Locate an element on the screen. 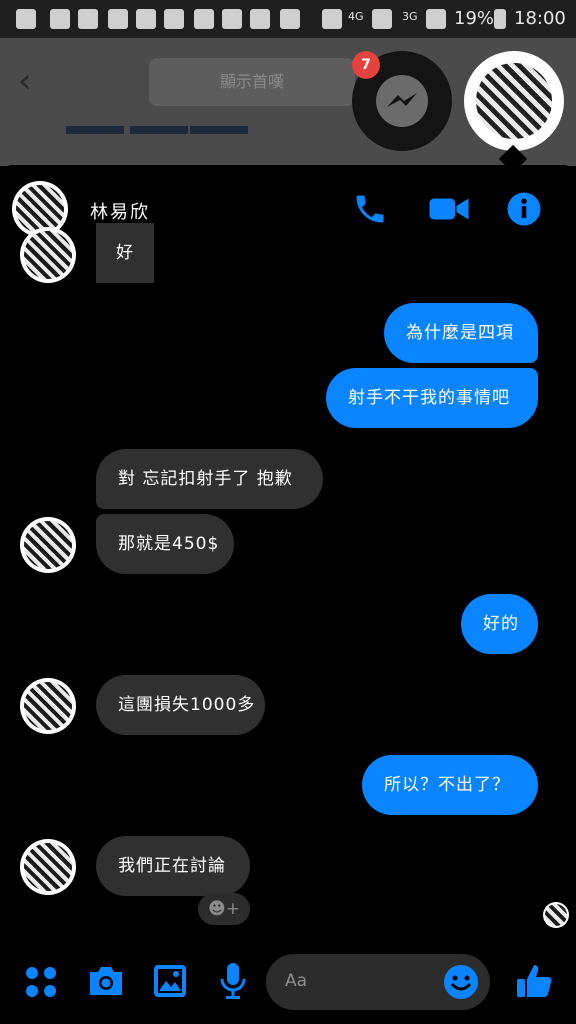 This screenshot has width=576, height=1024. outgoing-message: 為什麼是四項 is located at coordinates (461, 333).